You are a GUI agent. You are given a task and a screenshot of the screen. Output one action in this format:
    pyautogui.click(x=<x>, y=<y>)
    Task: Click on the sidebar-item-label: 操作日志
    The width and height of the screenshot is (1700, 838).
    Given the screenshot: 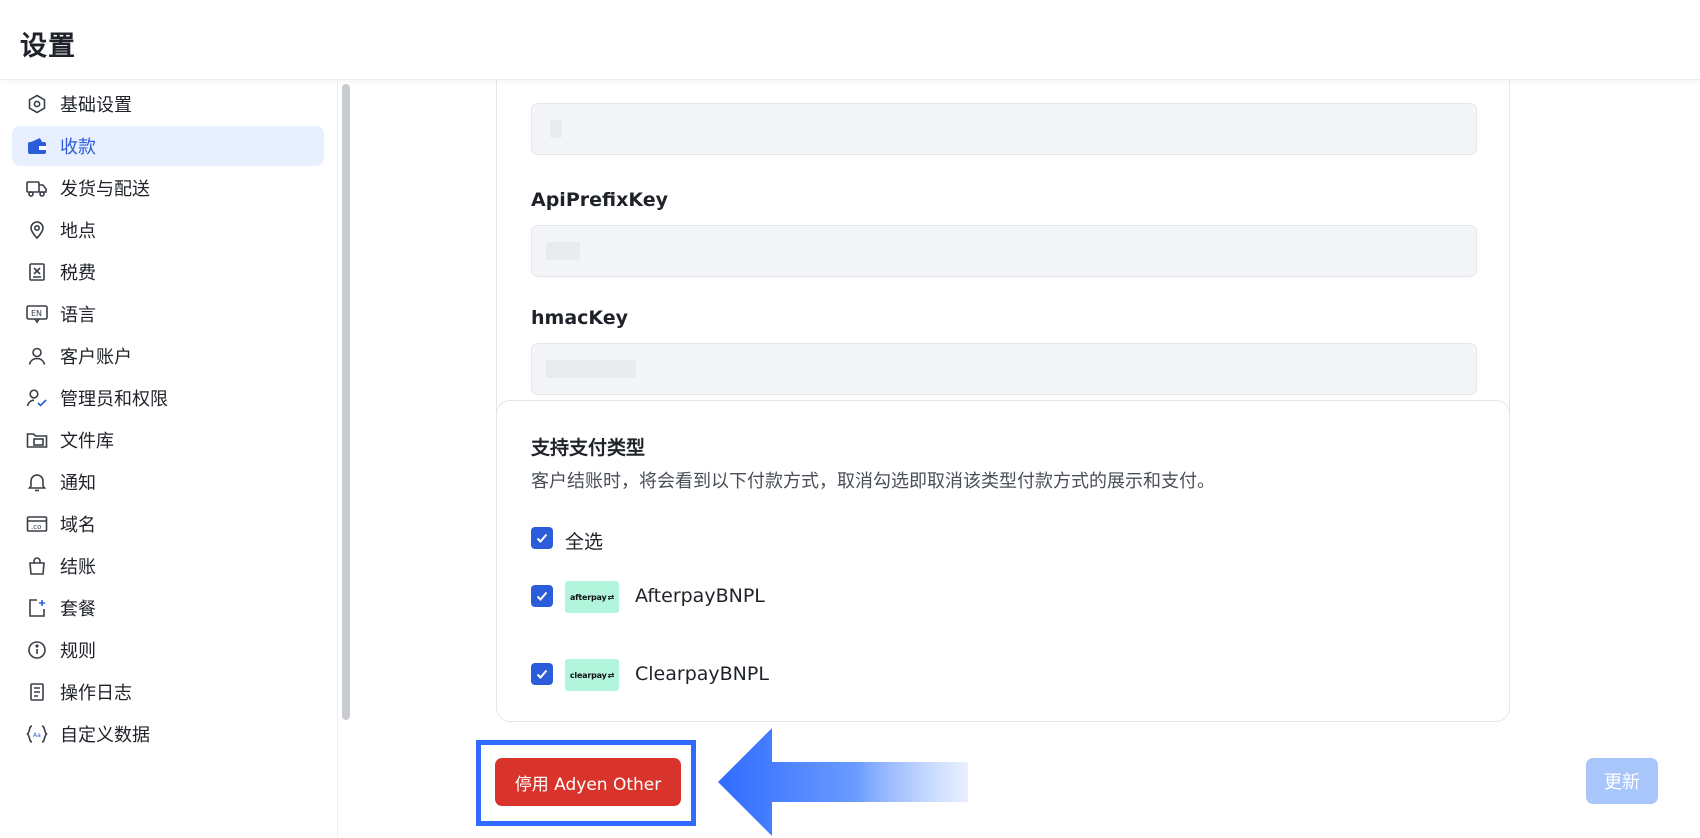 What is the action you would take?
    pyautogui.click(x=96, y=693)
    